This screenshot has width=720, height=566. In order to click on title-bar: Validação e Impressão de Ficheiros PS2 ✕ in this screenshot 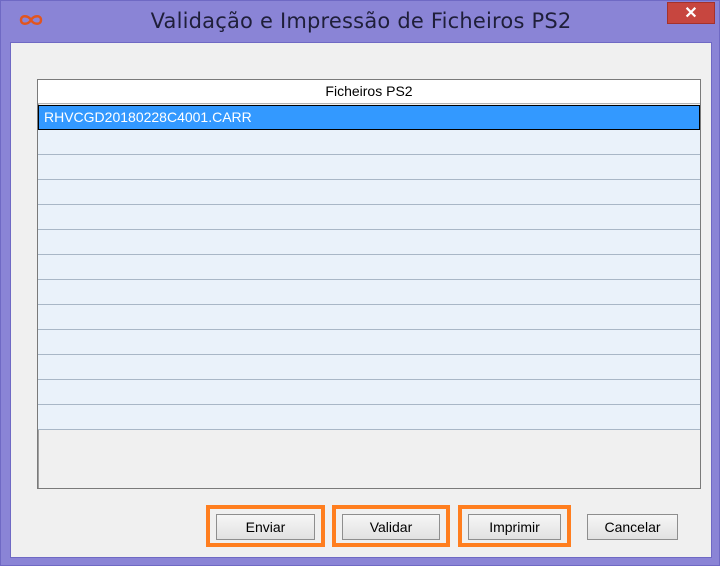, I will do `click(360, 21)`.